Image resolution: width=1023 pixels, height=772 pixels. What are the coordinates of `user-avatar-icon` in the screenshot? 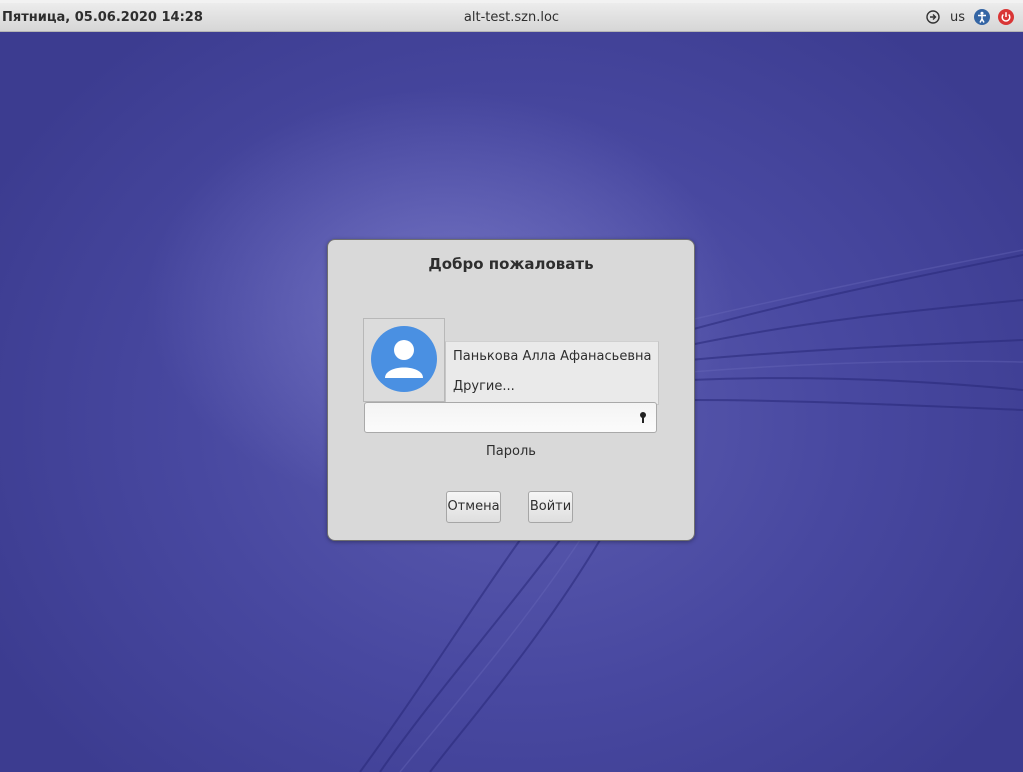 It's located at (404, 359).